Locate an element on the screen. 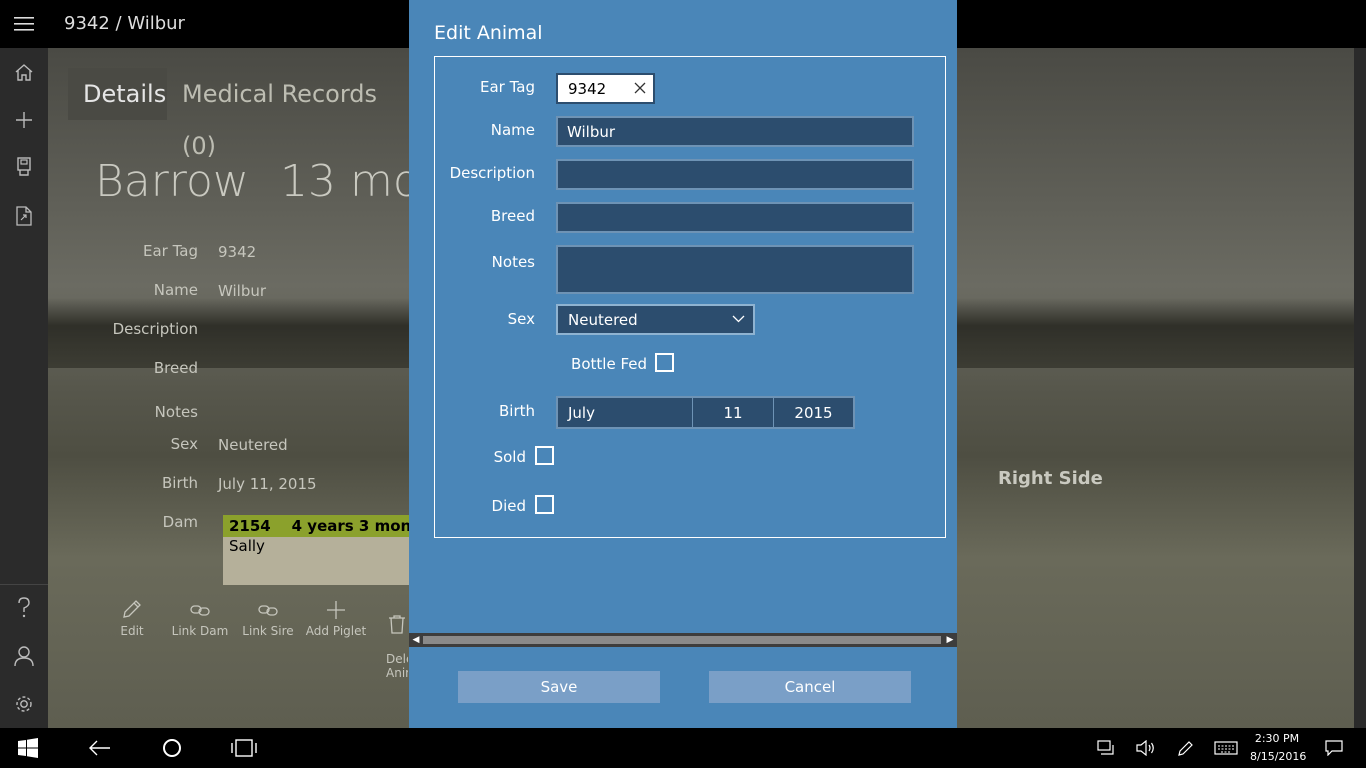  home-icon is located at coordinates (24, 72).